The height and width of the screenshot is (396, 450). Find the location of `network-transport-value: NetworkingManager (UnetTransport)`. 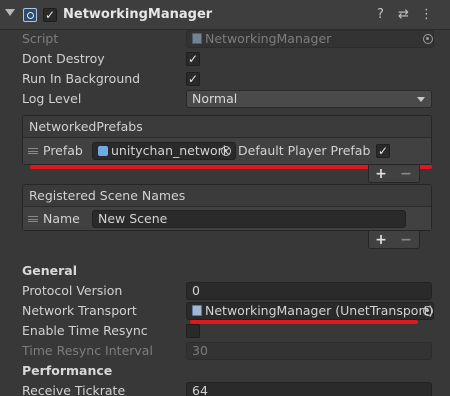

network-transport-value: NetworkingManager (UnetTransport) is located at coordinates (319, 310).